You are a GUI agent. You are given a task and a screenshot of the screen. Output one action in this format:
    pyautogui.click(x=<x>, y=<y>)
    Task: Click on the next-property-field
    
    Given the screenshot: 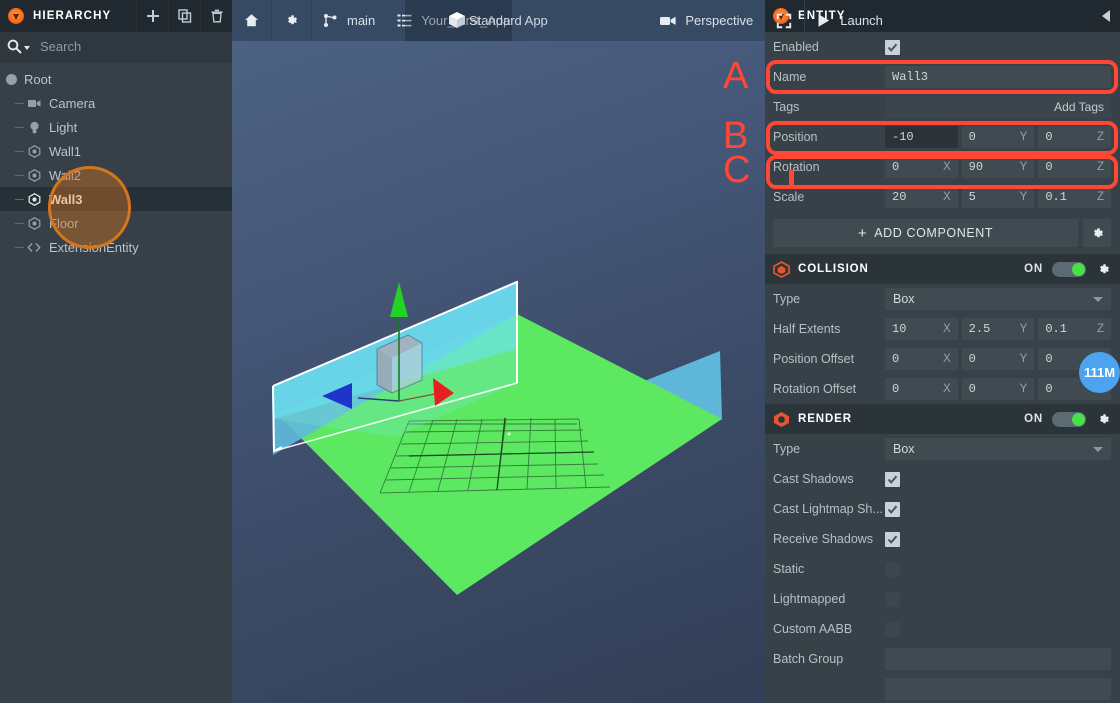 What is the action you would take?
    pyautogui.click(x=998, y=689)
    